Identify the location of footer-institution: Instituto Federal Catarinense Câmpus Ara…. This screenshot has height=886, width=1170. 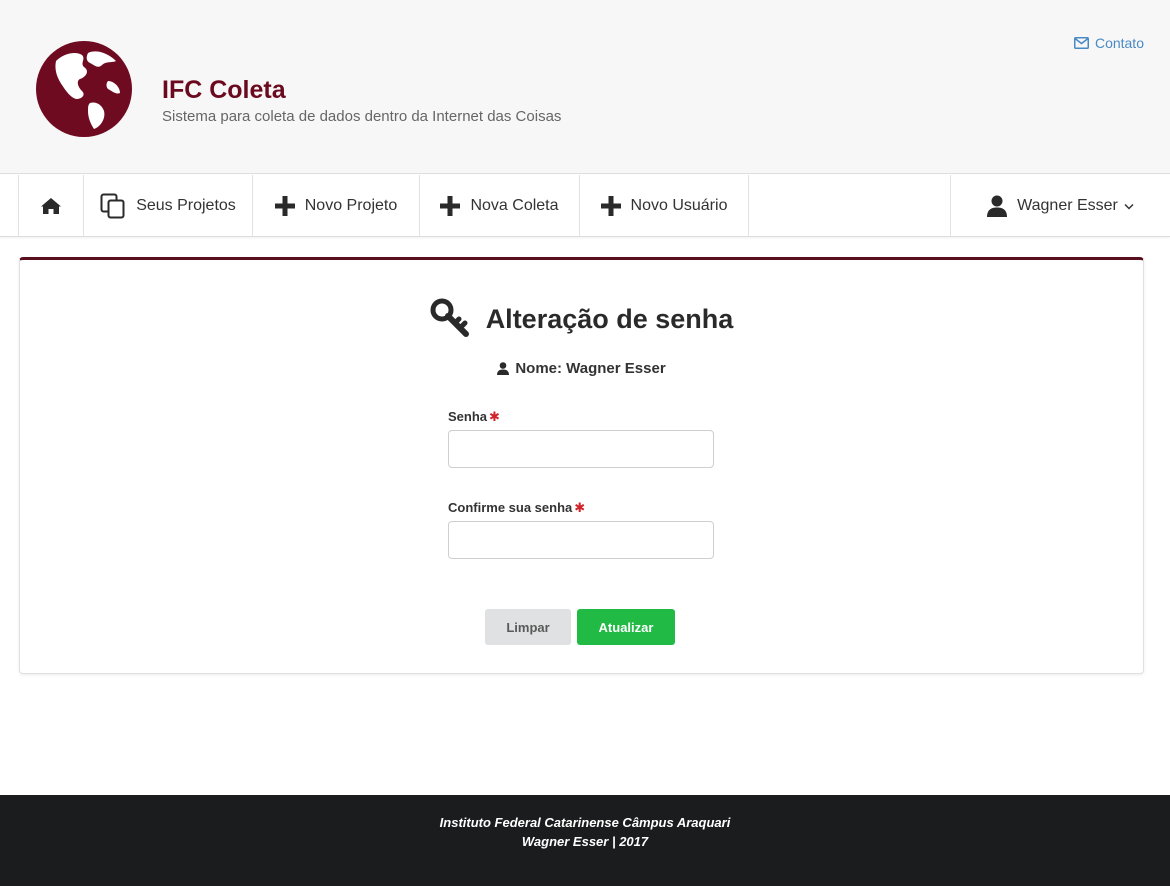
(585, 822).